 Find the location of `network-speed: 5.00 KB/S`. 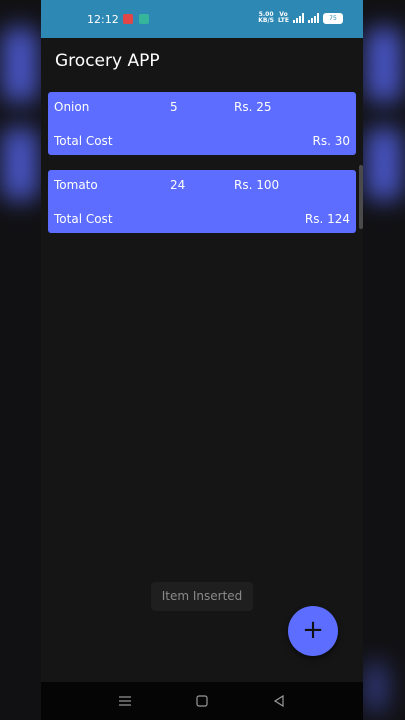

network-speed: 5.00 KB/S is located at coordinates (266, 18).